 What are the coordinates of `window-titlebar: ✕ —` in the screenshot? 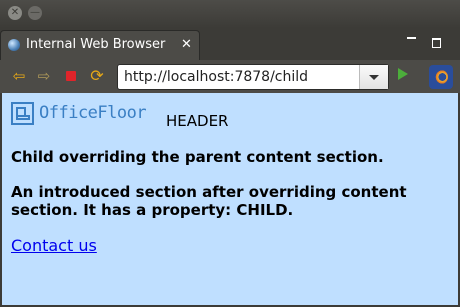 It's located at (230, 14).